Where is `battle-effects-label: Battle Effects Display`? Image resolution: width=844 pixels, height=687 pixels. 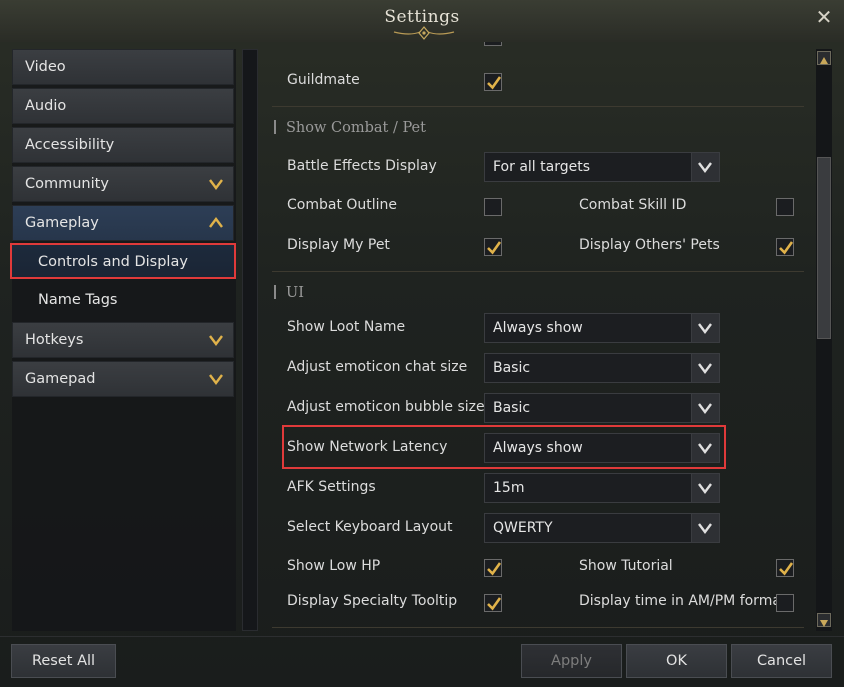 battle-effects-label: Battle Effects Display is located at coordinates (362, 166).